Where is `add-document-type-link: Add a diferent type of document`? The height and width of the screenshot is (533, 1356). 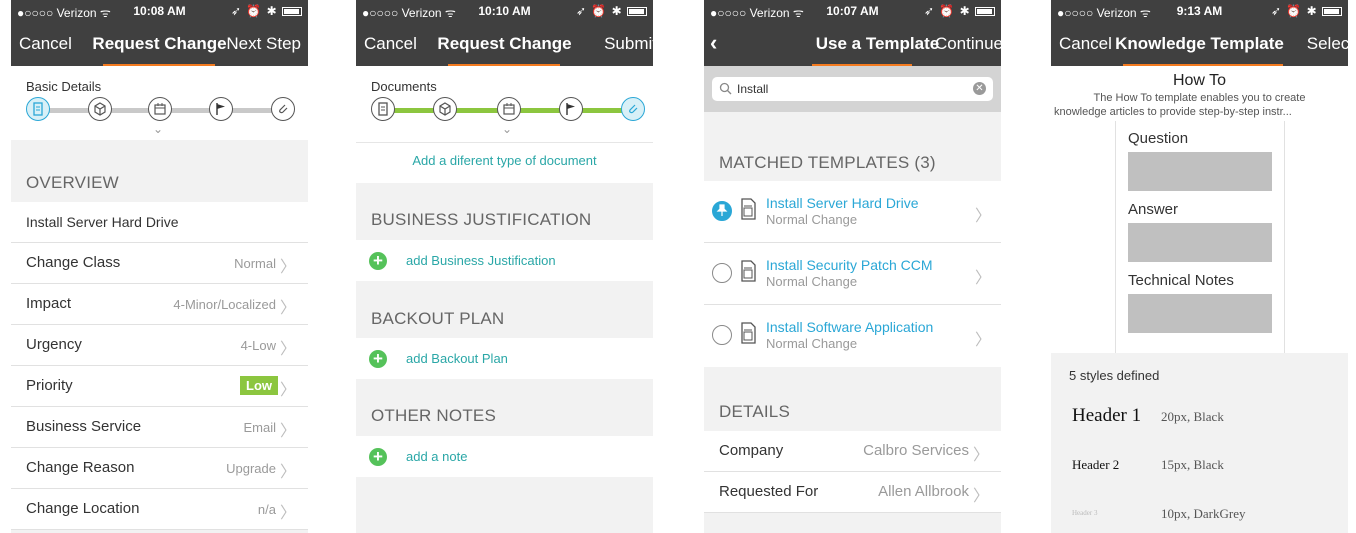
add-document-type-link: Add a diferent type of document is located at coordinates (504, 160).